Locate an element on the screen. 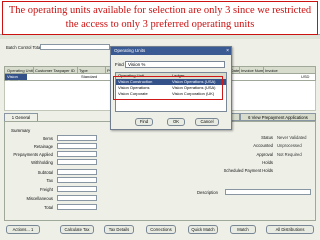 This screenshot has height=240, width=320. match-button: Match is located at coordinates (243, 229).